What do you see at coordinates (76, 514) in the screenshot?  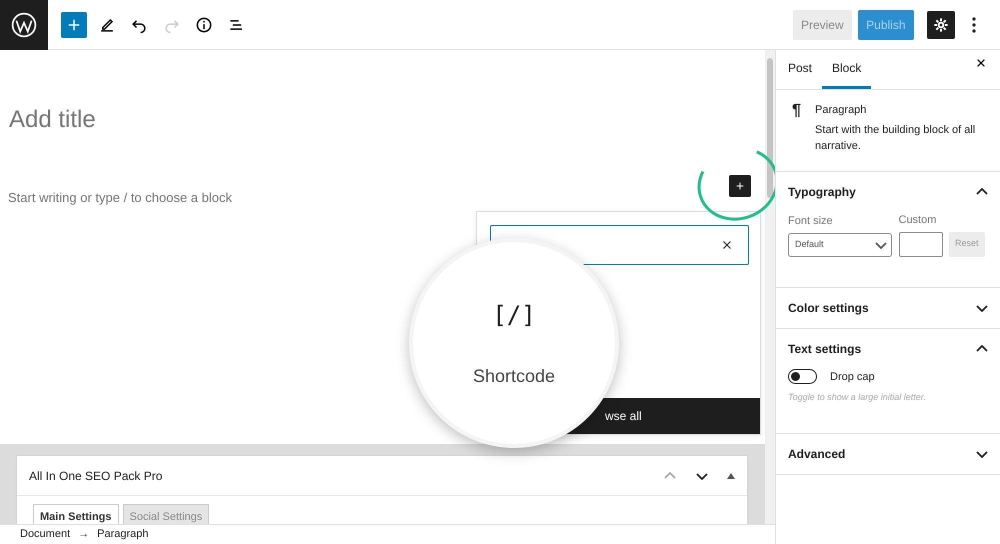 I see `metabox-tab: Main Settings` at bounding box center [76, 514].